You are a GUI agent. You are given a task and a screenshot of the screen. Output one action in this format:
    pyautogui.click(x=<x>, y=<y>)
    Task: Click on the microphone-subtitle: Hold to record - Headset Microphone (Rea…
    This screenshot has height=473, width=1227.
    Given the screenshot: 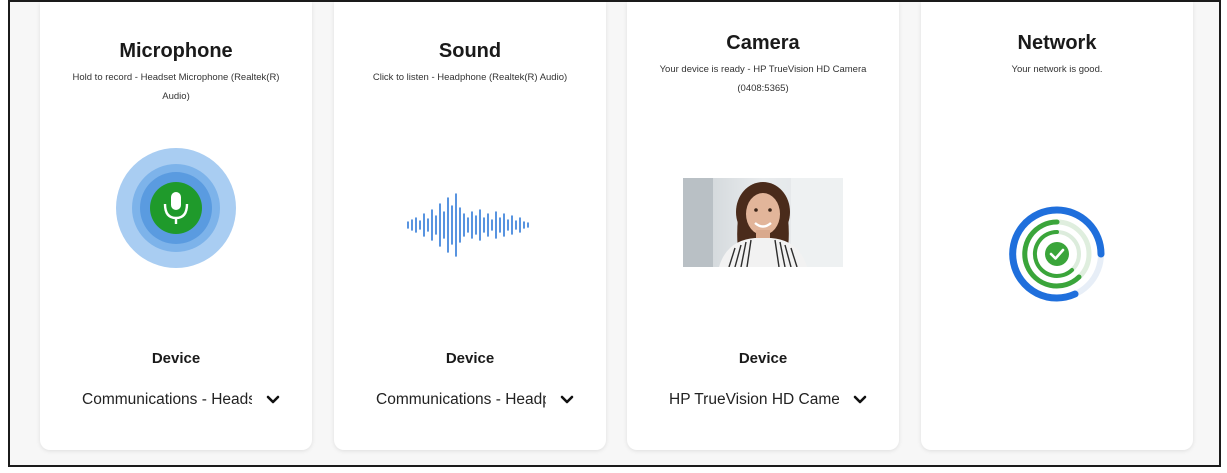 What is the action you would take?
    pyautogui.click(x=176, y=87)
    